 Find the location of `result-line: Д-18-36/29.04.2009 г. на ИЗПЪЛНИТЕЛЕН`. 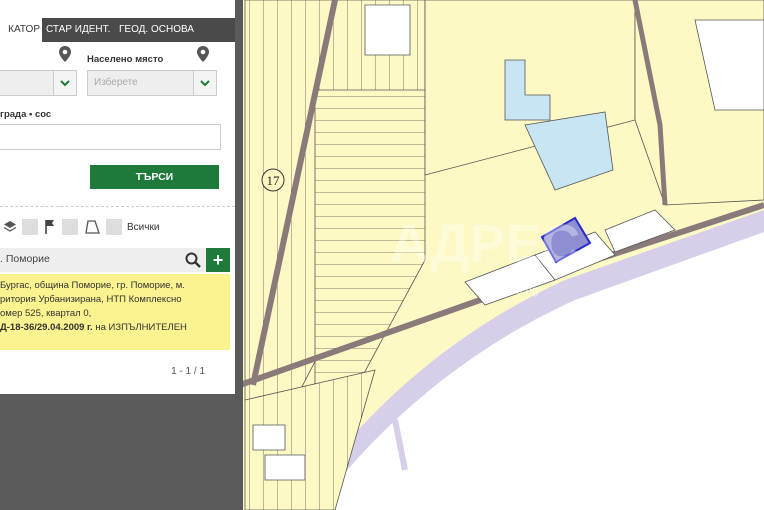

result-line: Д-18-36/29.04.2009 г. на ИЗПЪЛНИТЕЛЕН is located at coordinates (93, 327).